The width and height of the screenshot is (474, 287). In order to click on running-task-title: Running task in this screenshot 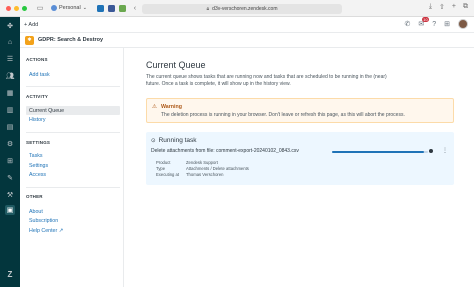, I will do `click(177, 140)`.